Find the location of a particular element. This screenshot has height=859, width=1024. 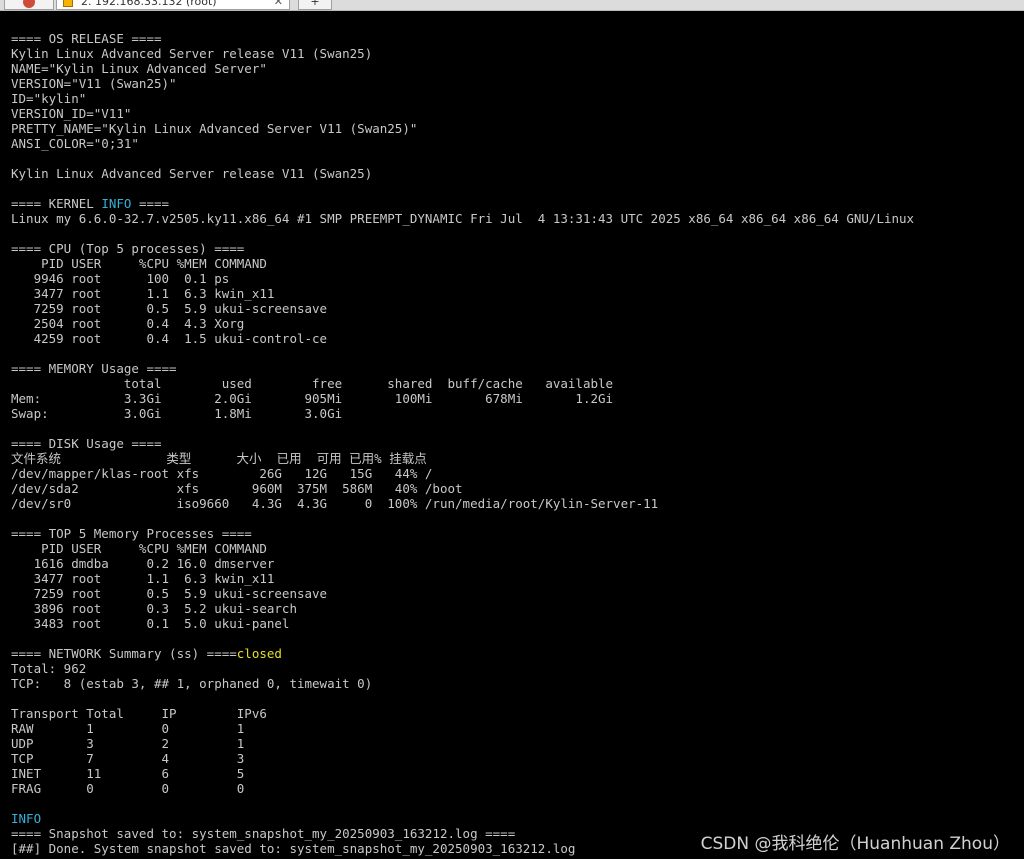

terminal-line: INET 11 6 5 is located at coordinates (128, 773).